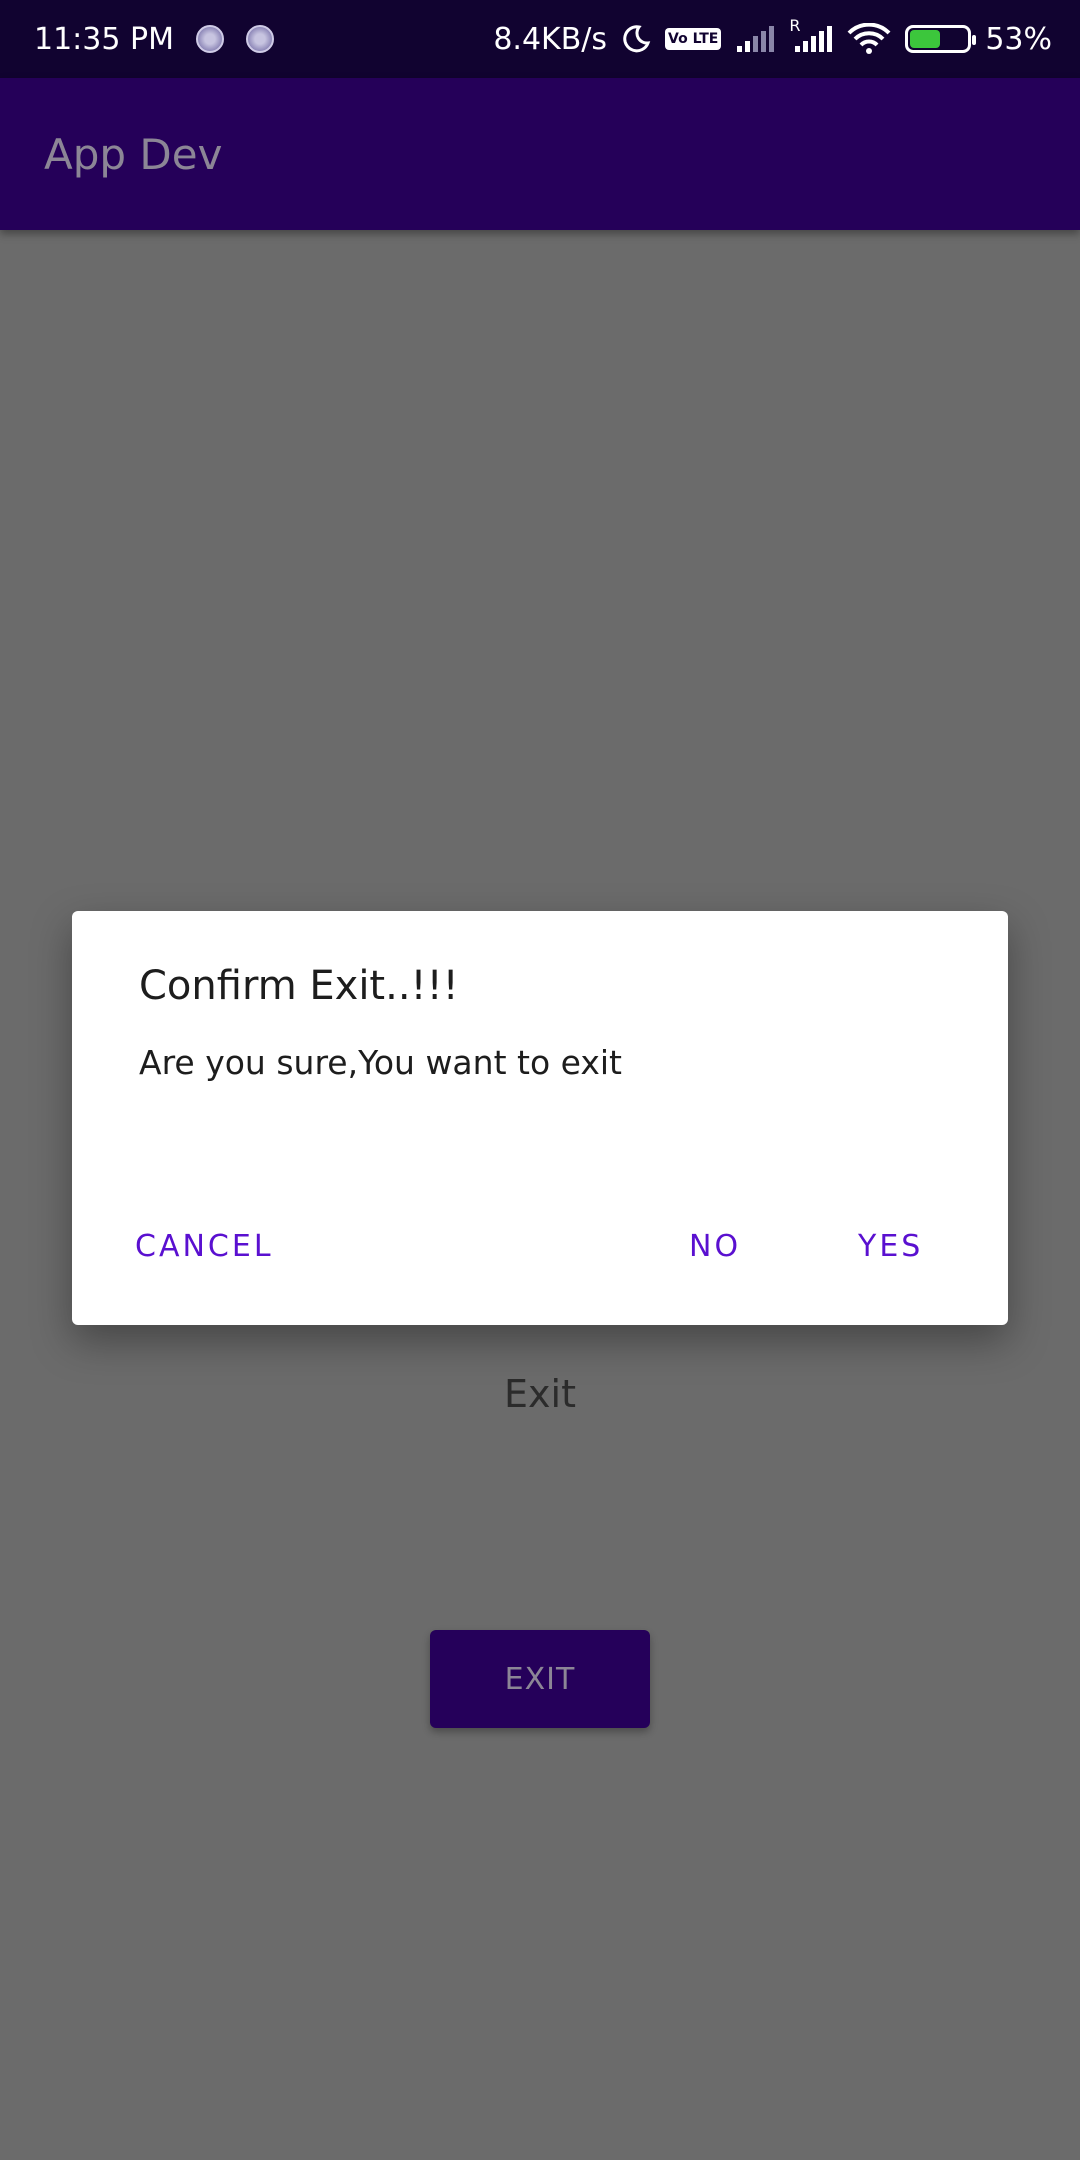 The image size is (1080, 2160). Describe the element at coordinates (715, 1246) in the screenshot. I see `no-button: NO` at that location.